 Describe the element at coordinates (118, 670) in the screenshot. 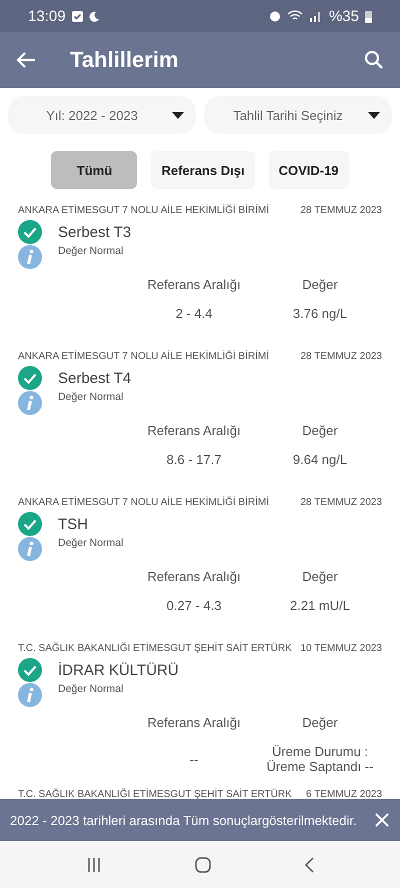

I see `test-name: İDRAR KÜLTÜRÜ` at that location.